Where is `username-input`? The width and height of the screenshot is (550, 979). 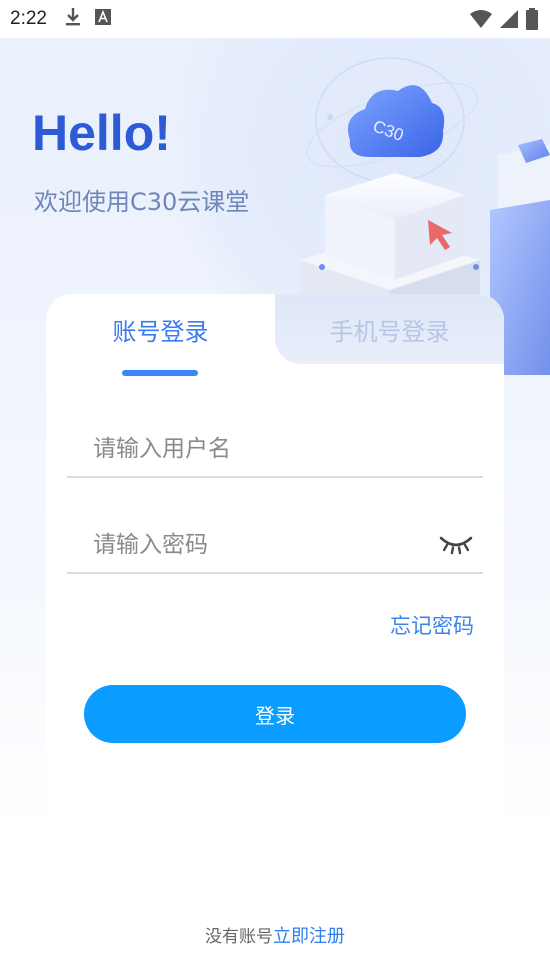
username-input is located at coordinates (237, 449).